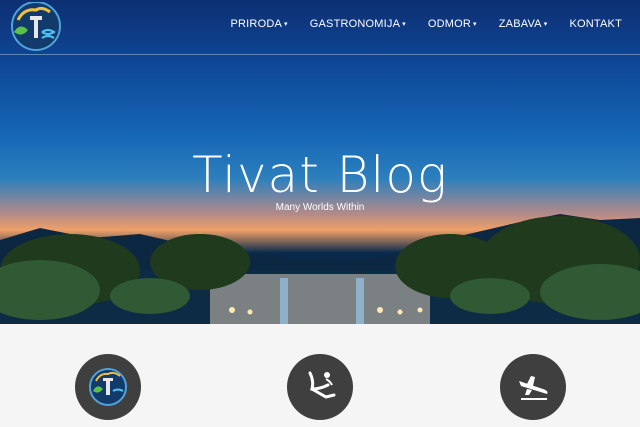 This screenshot has height=427, width=640. I want to click on swimmer-icon, so click(322, 385).